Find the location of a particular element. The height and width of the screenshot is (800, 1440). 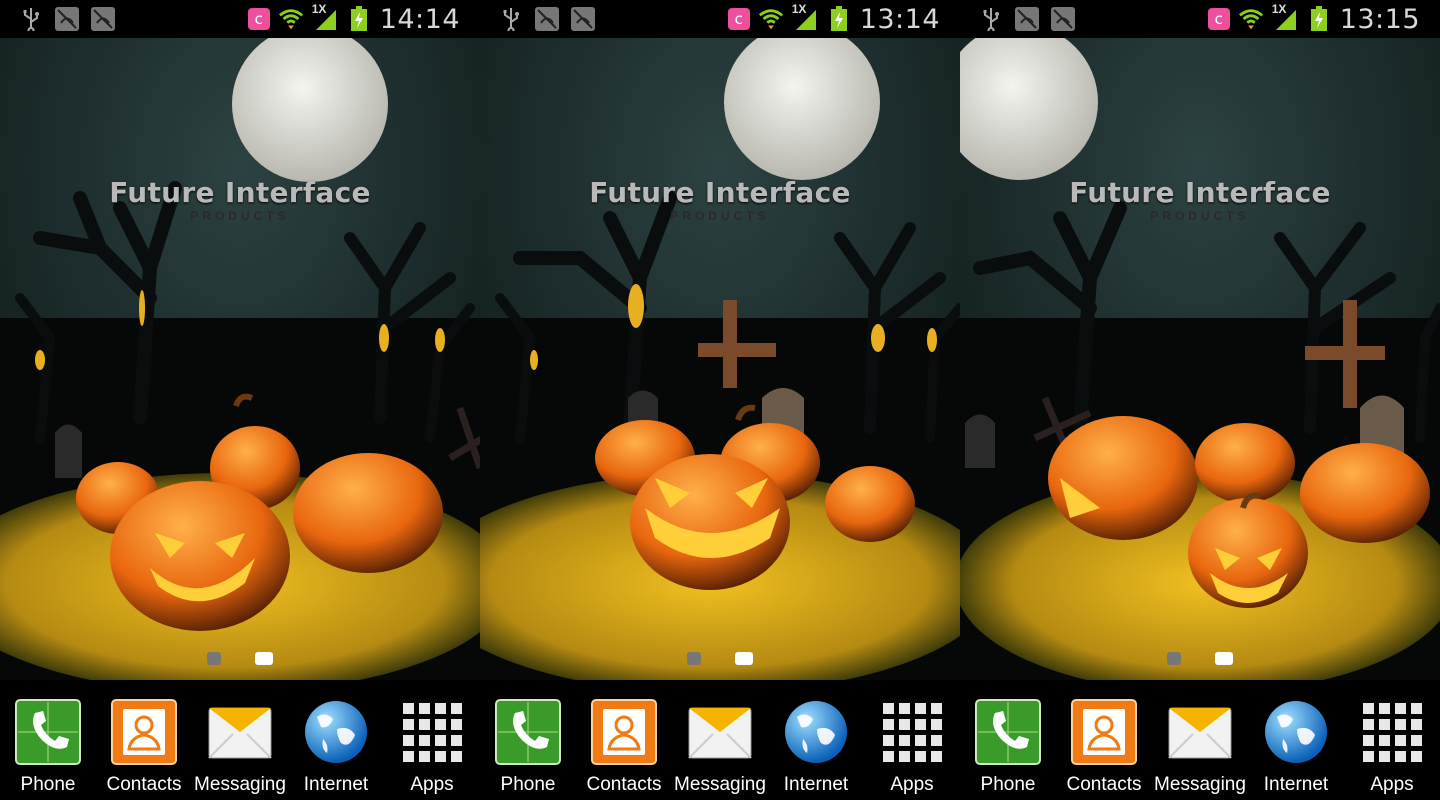

status-clock: 14:14 is located at coordinates (419, 19).